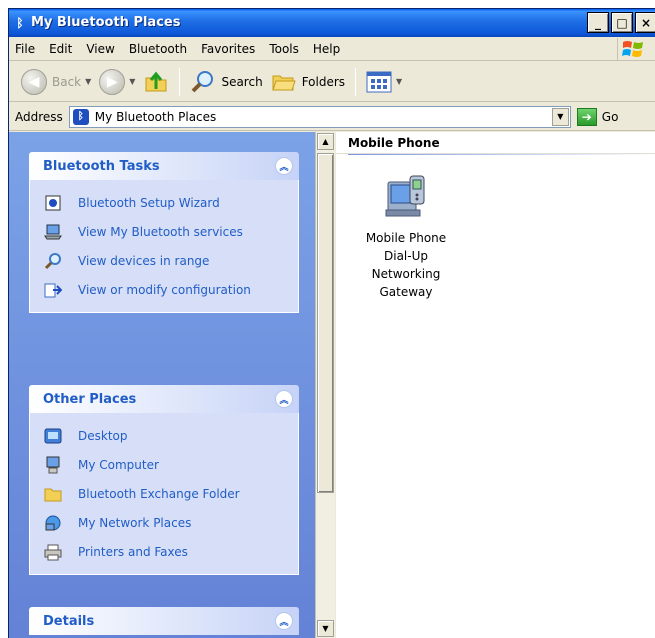 This screenshot has width=655, height=638. What do you see at coordinates (20, 23) in the screenshot?
I see `bluetooth-icon: ᛒ` at bounding box center [20, 23].